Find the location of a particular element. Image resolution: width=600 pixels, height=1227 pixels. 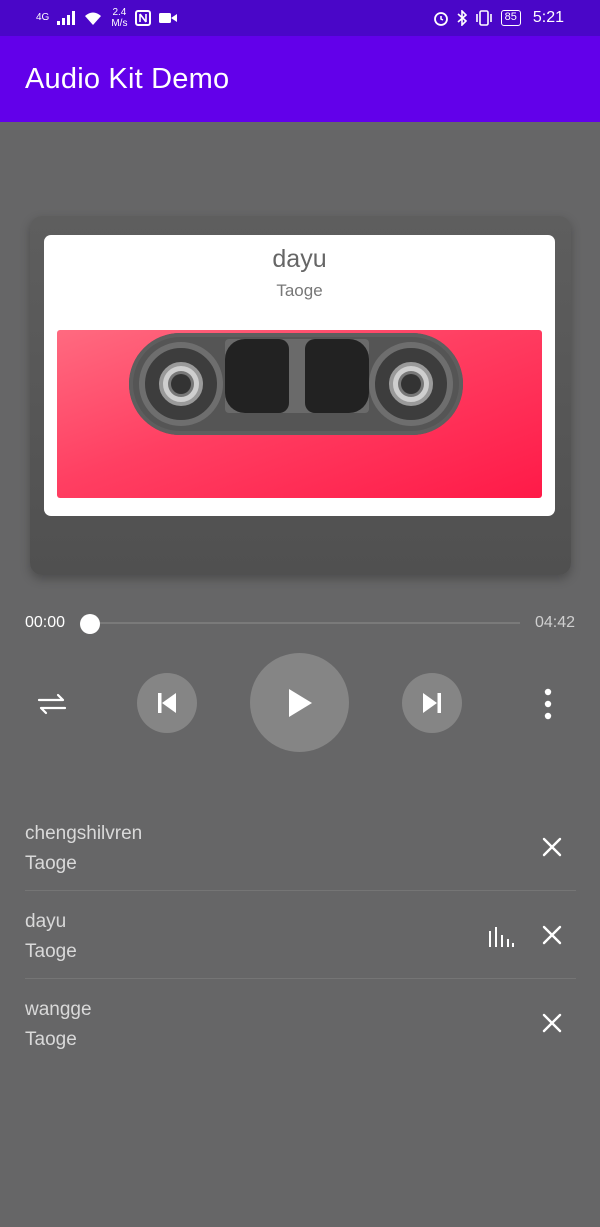

skip-next-icon is located at coordinates (432, 703).